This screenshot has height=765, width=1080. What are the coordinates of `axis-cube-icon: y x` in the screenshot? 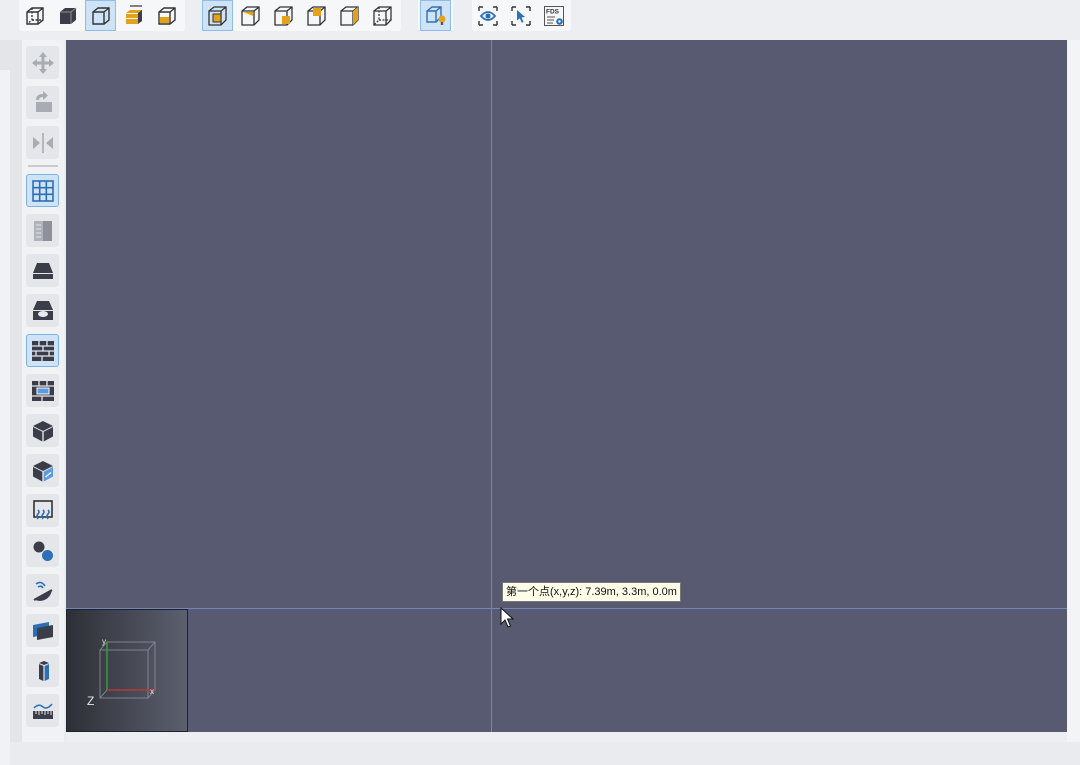 It's located at (127, 668).